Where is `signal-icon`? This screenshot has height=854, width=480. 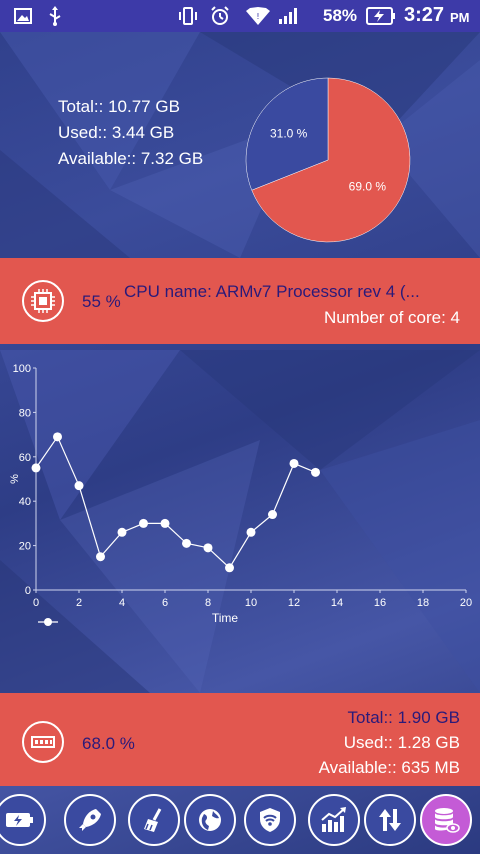
signal-icon is located at coordinates (288, 16).